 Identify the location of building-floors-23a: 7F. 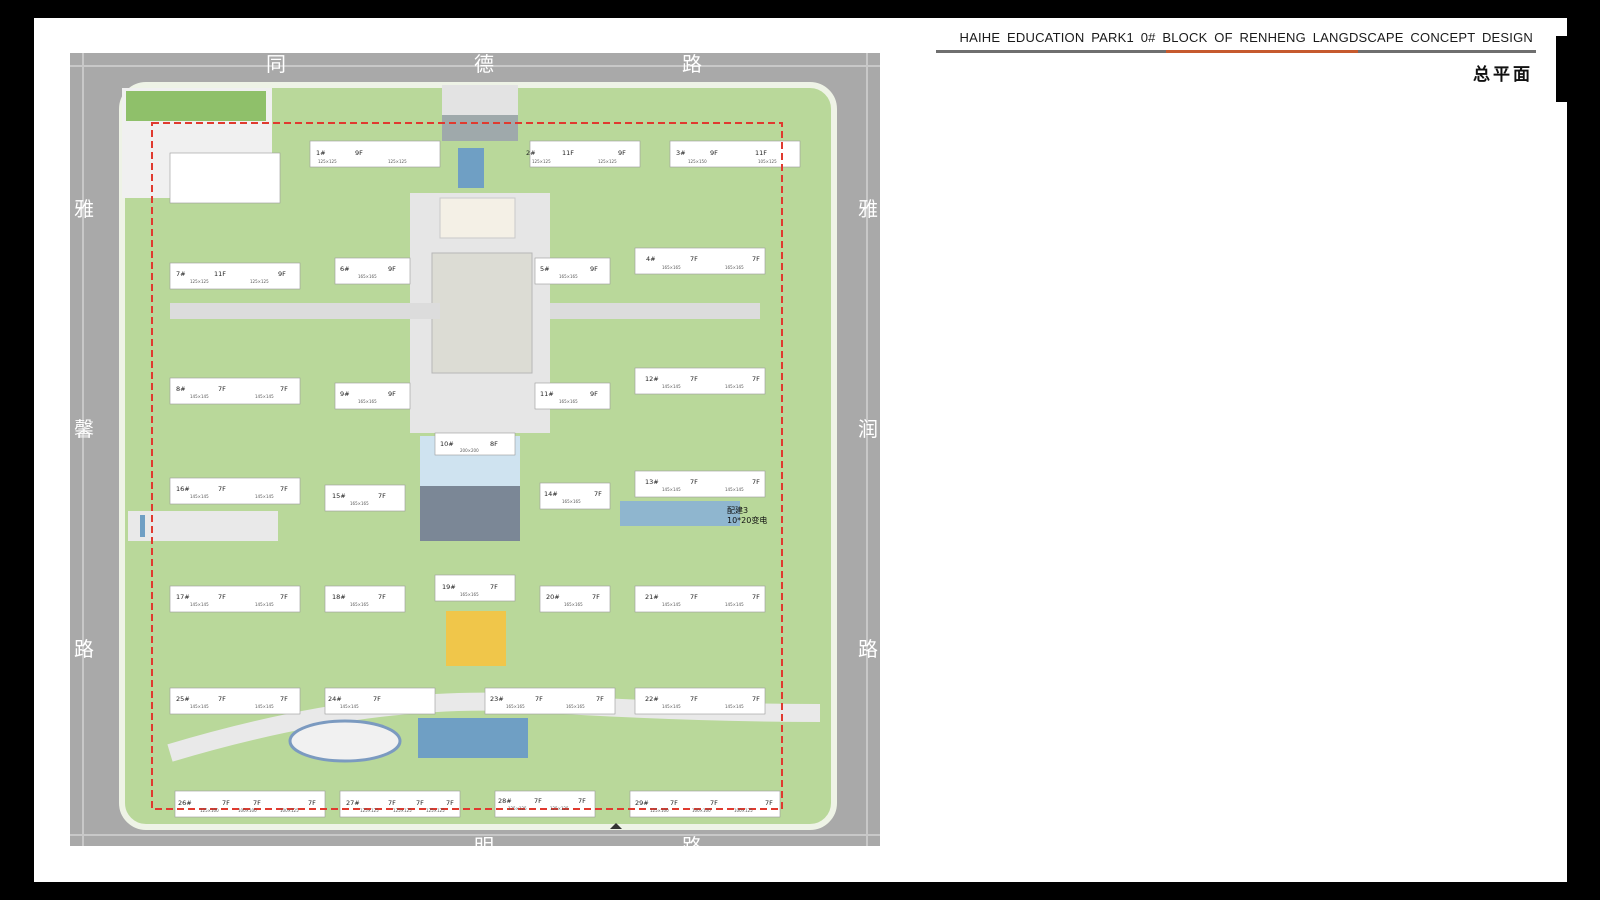
(539, 699).